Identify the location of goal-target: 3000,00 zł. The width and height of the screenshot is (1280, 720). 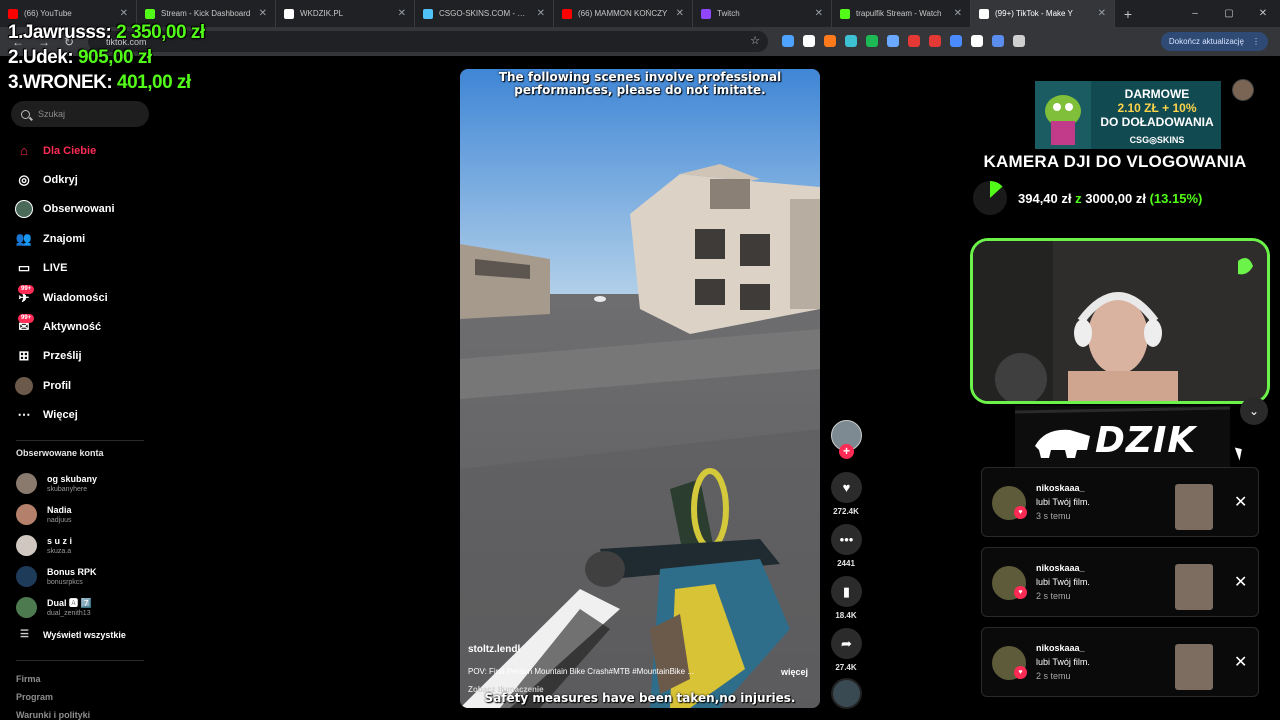
(1115, 198).